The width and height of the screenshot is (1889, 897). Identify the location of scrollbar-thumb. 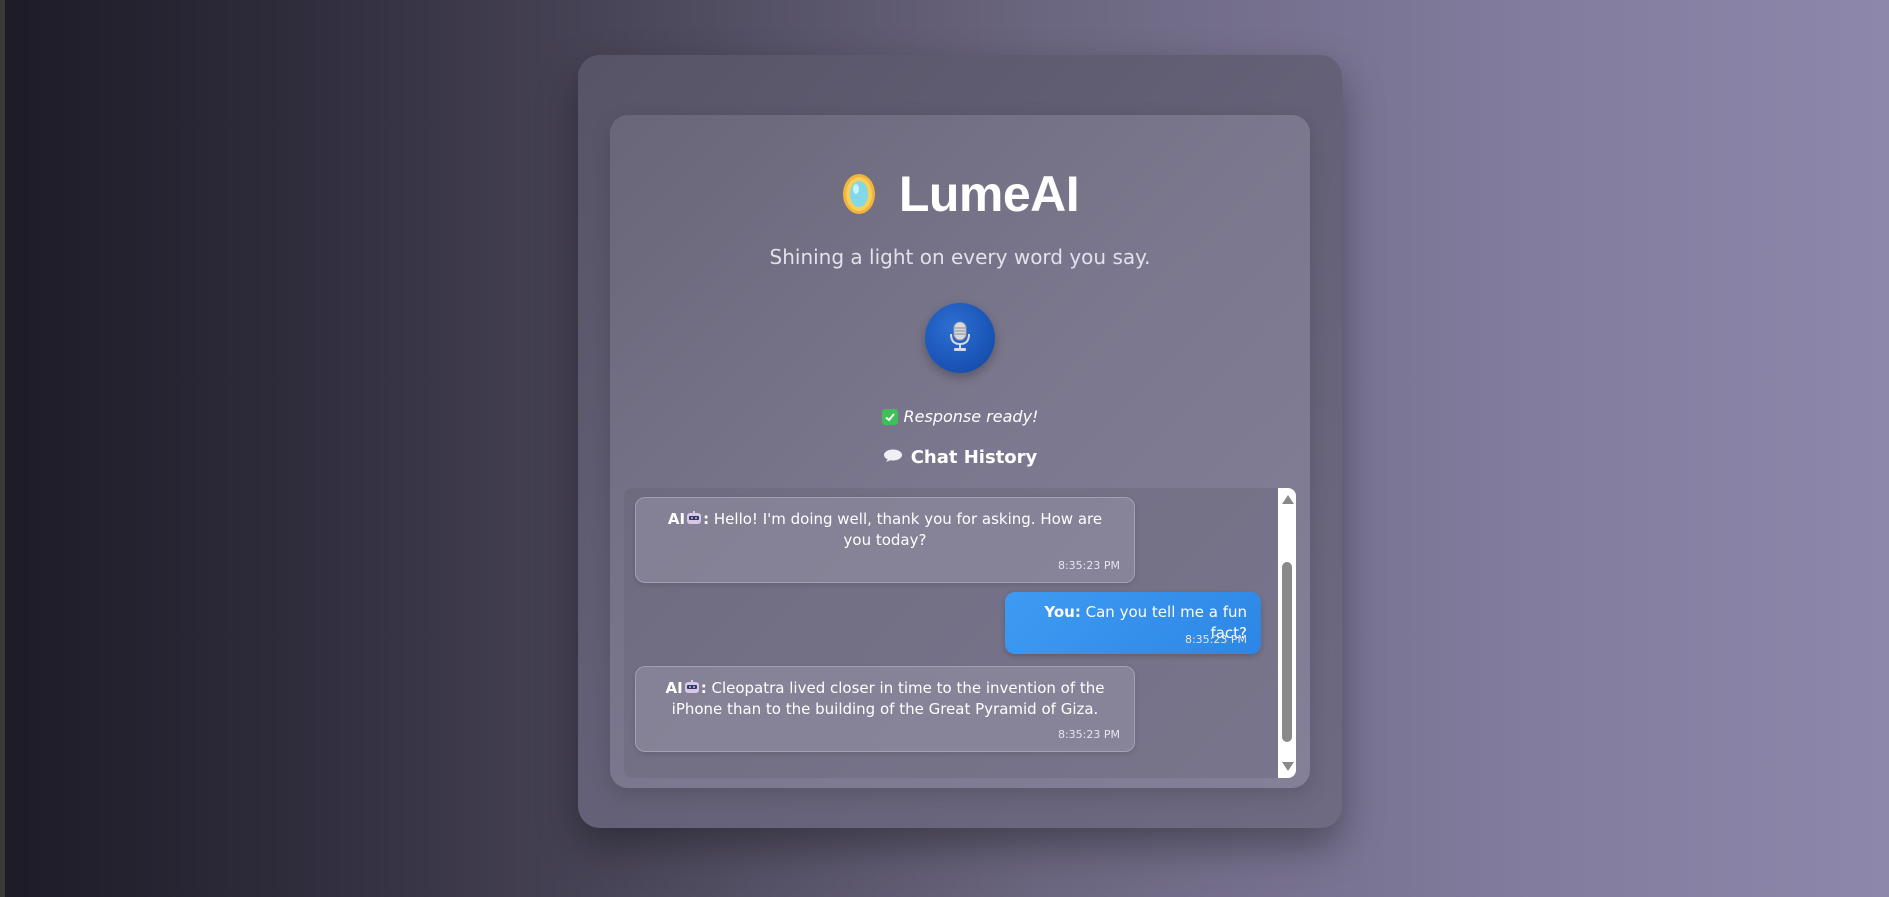
(1287, 652).